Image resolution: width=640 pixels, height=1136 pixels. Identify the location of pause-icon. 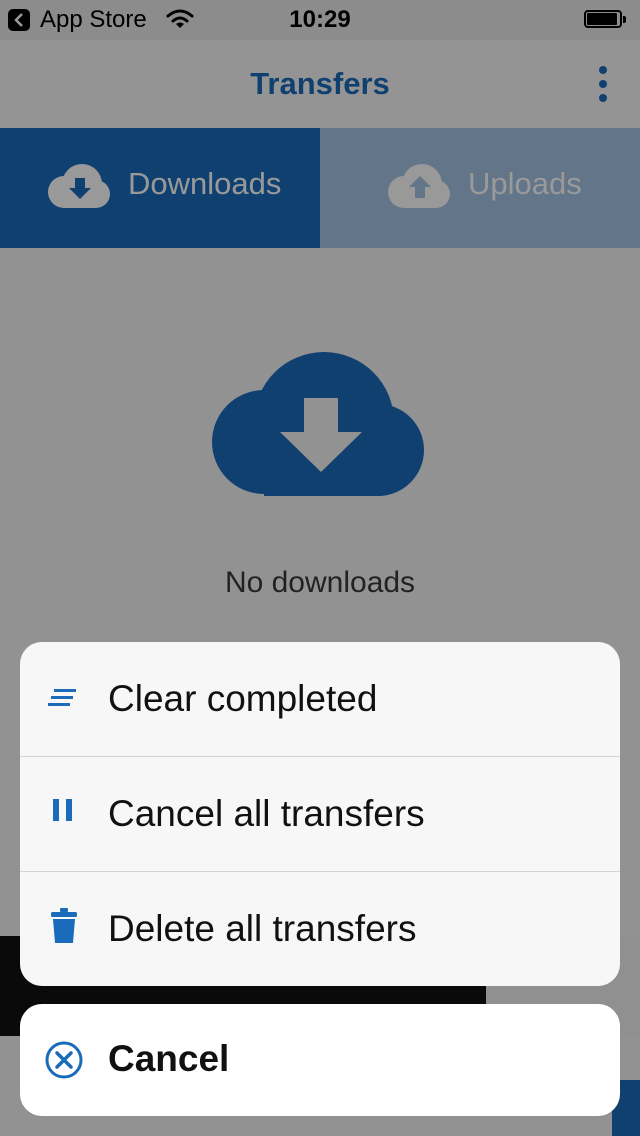
(62, 810).